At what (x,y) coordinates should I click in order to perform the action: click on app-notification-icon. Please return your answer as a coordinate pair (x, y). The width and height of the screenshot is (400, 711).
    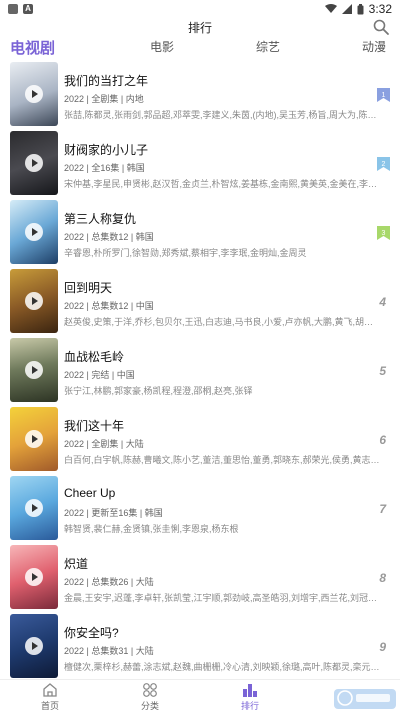
    Looking at the image, I should click on (13, 9).